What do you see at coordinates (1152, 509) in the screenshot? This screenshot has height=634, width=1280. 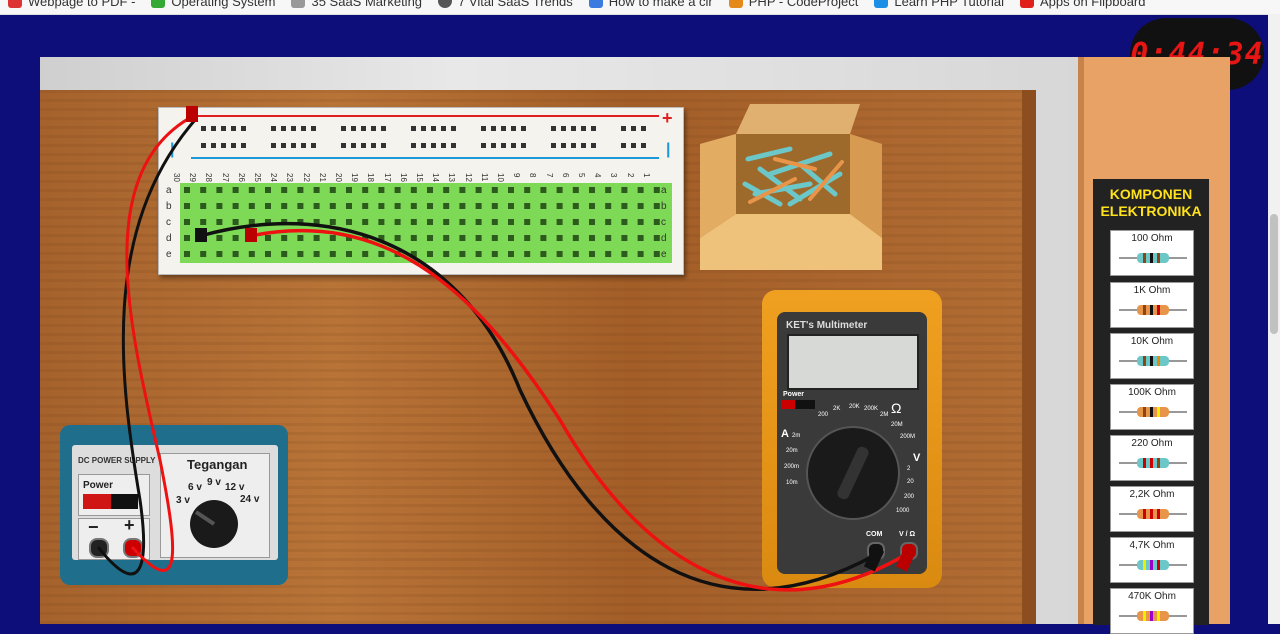 I see `component-2-2k-ohm: 2,2K Ohm` at bounding box center [1152, 509].